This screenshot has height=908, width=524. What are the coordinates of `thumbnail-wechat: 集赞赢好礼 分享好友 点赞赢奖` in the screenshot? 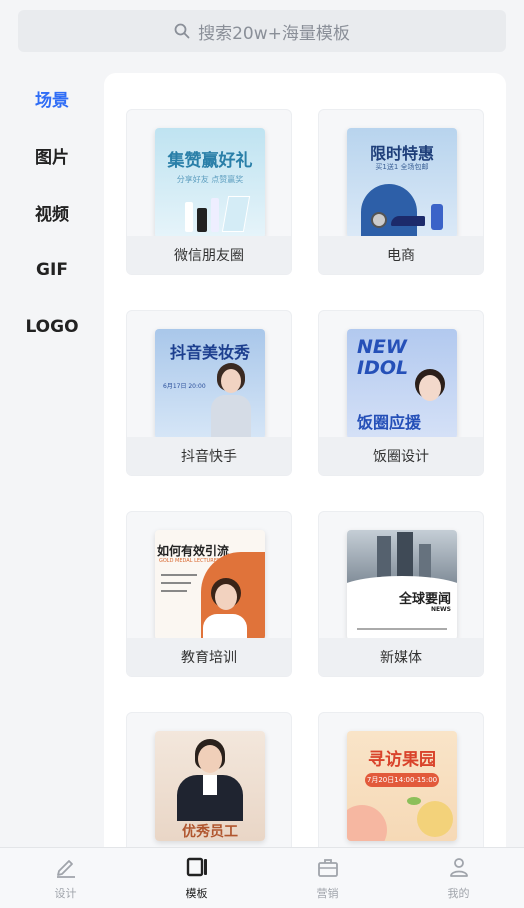 It's located at (210, 183).